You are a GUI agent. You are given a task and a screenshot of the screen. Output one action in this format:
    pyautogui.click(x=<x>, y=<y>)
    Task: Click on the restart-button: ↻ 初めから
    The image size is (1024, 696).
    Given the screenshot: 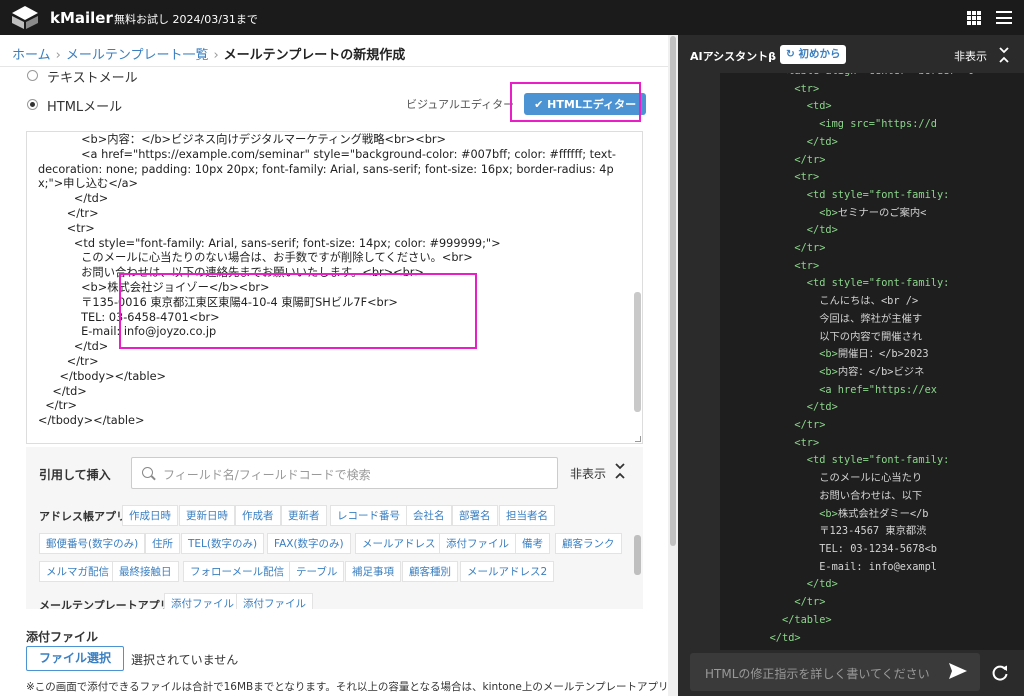 What is the action you would take?
    pyautogui.click(x=813, y=54)
    